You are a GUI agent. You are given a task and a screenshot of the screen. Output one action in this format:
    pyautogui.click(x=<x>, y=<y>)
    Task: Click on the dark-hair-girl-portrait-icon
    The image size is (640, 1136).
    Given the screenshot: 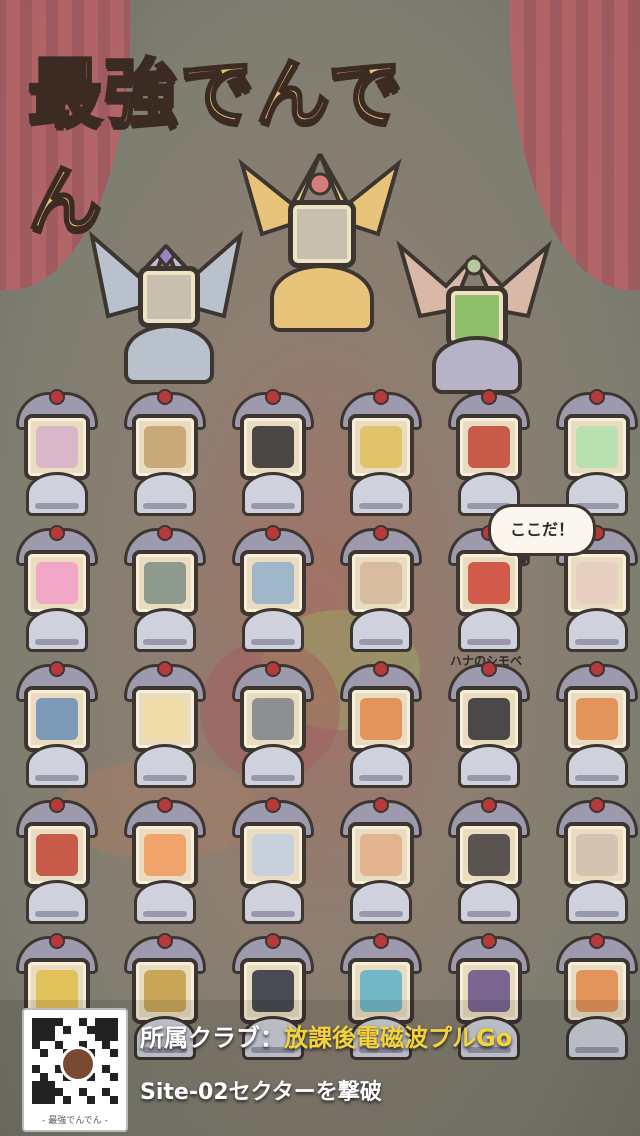 What is the action you would take?
    pyautogui.click(x=597, y=583)
    